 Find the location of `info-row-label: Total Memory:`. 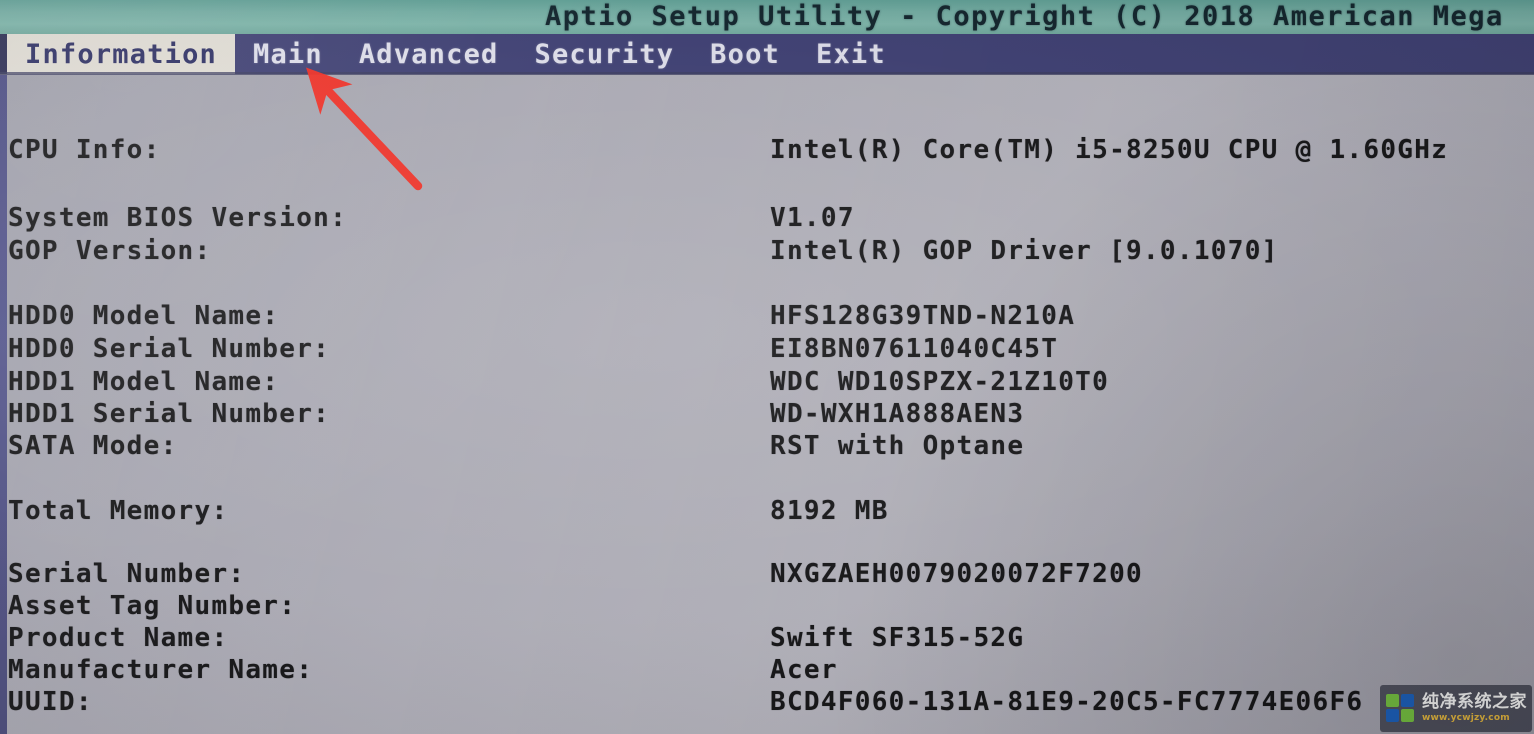

info-row-label: Total Memory: is located at coordinates (118, 511).